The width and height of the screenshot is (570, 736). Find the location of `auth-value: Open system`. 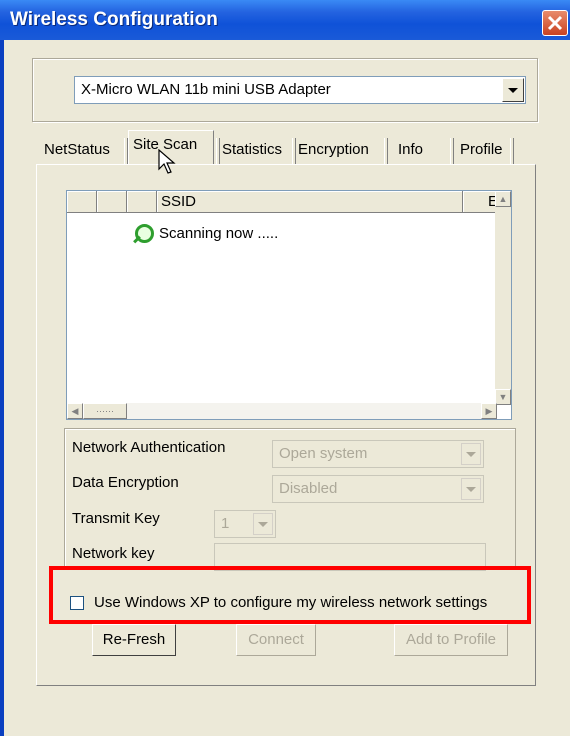

auth-value: Open system is located at coordinates (323, 453).